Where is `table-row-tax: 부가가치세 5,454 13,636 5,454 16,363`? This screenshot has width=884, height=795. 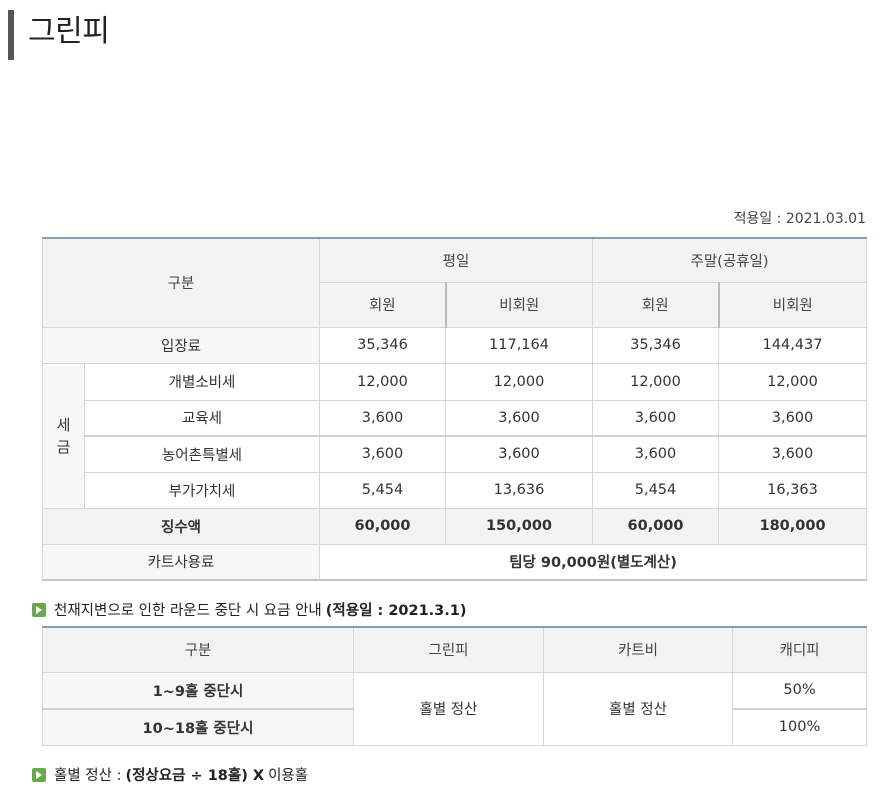
table-row-tax: 부가가치세 5,454 13,636 5,454 16,363 is located at coordinates (455, 490).